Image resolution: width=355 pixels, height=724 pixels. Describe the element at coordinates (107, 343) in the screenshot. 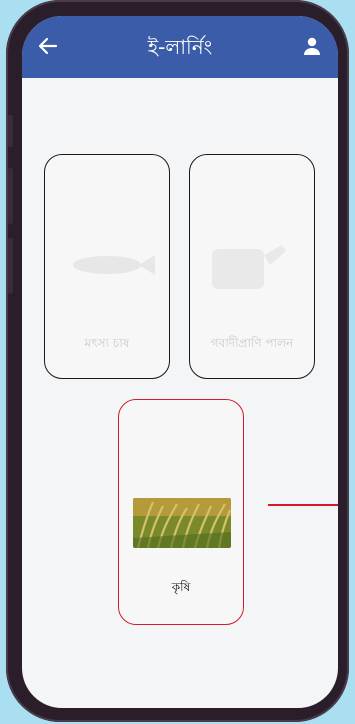

I see `card-label: মৎস্য চাষ` at that location.